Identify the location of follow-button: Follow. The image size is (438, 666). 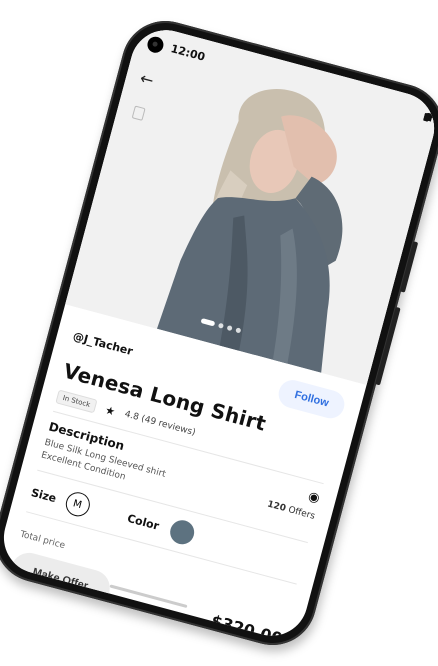
(311, 399).